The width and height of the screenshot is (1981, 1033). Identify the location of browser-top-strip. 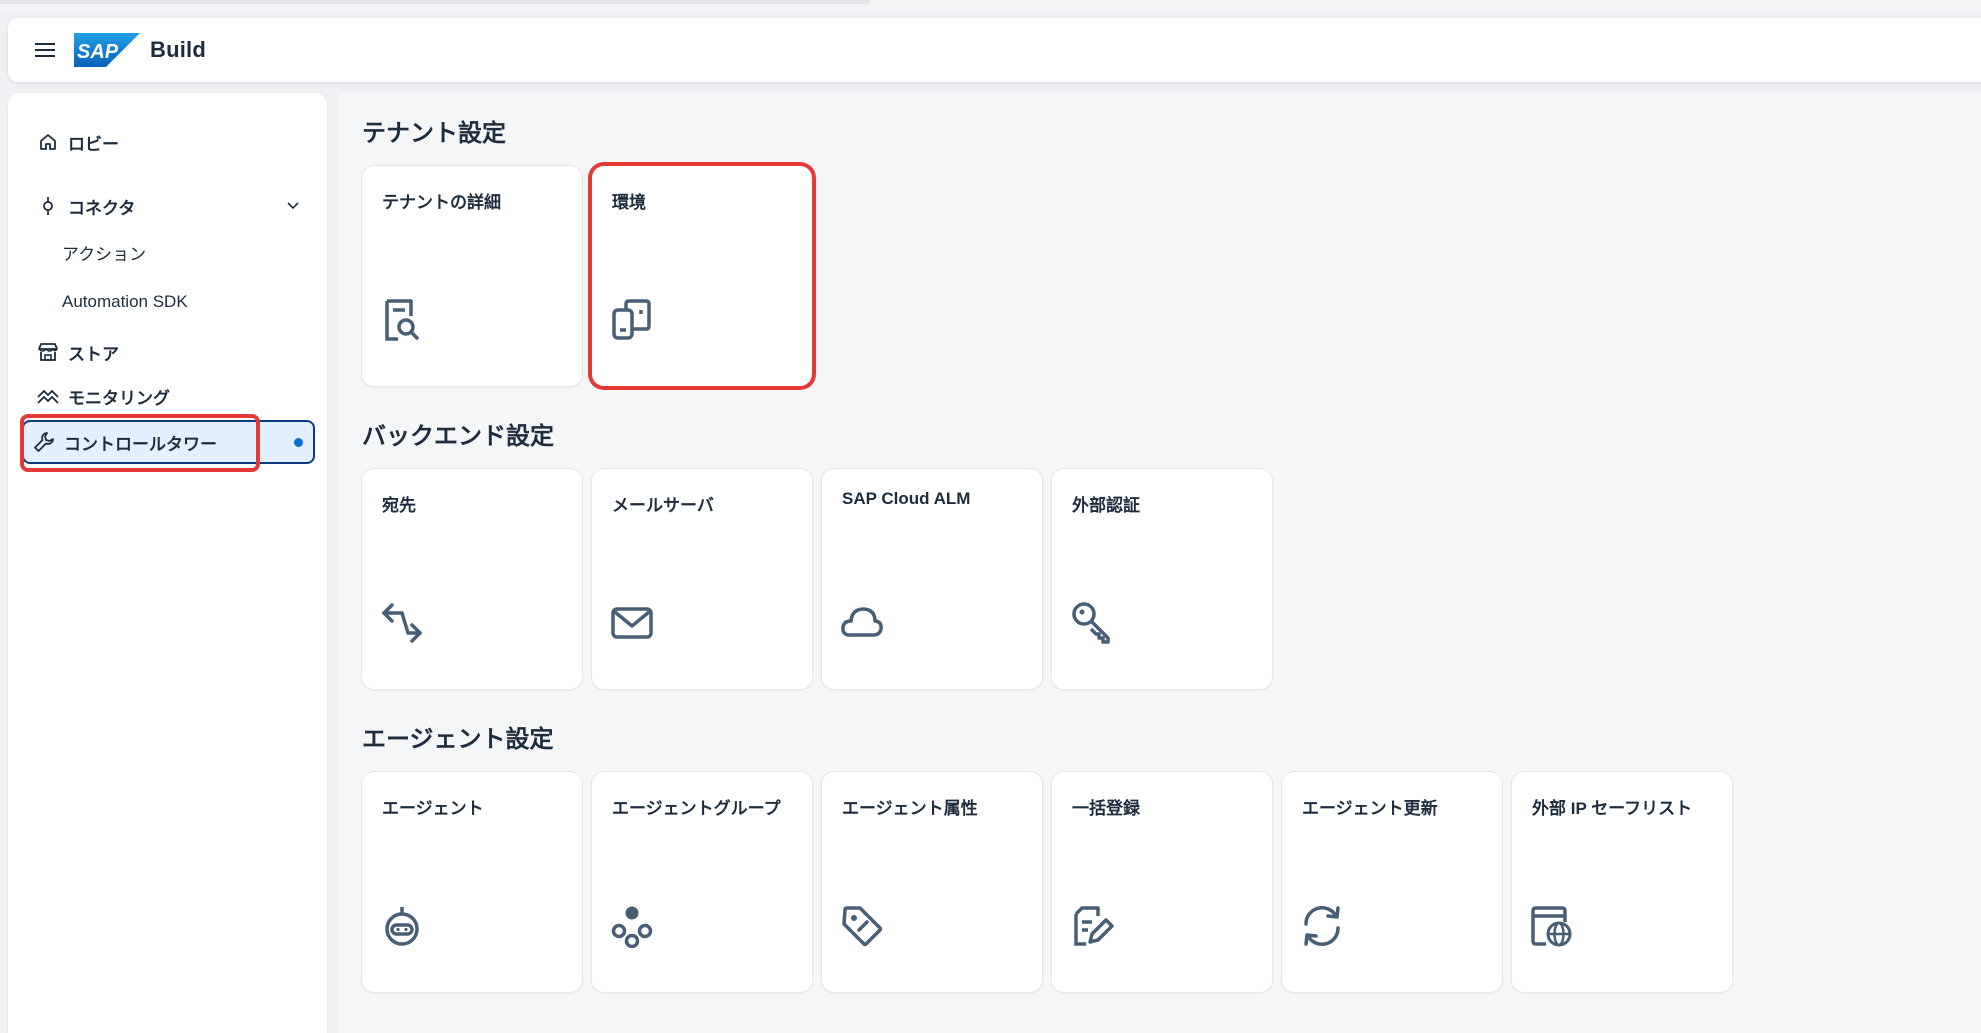
(990, 5).